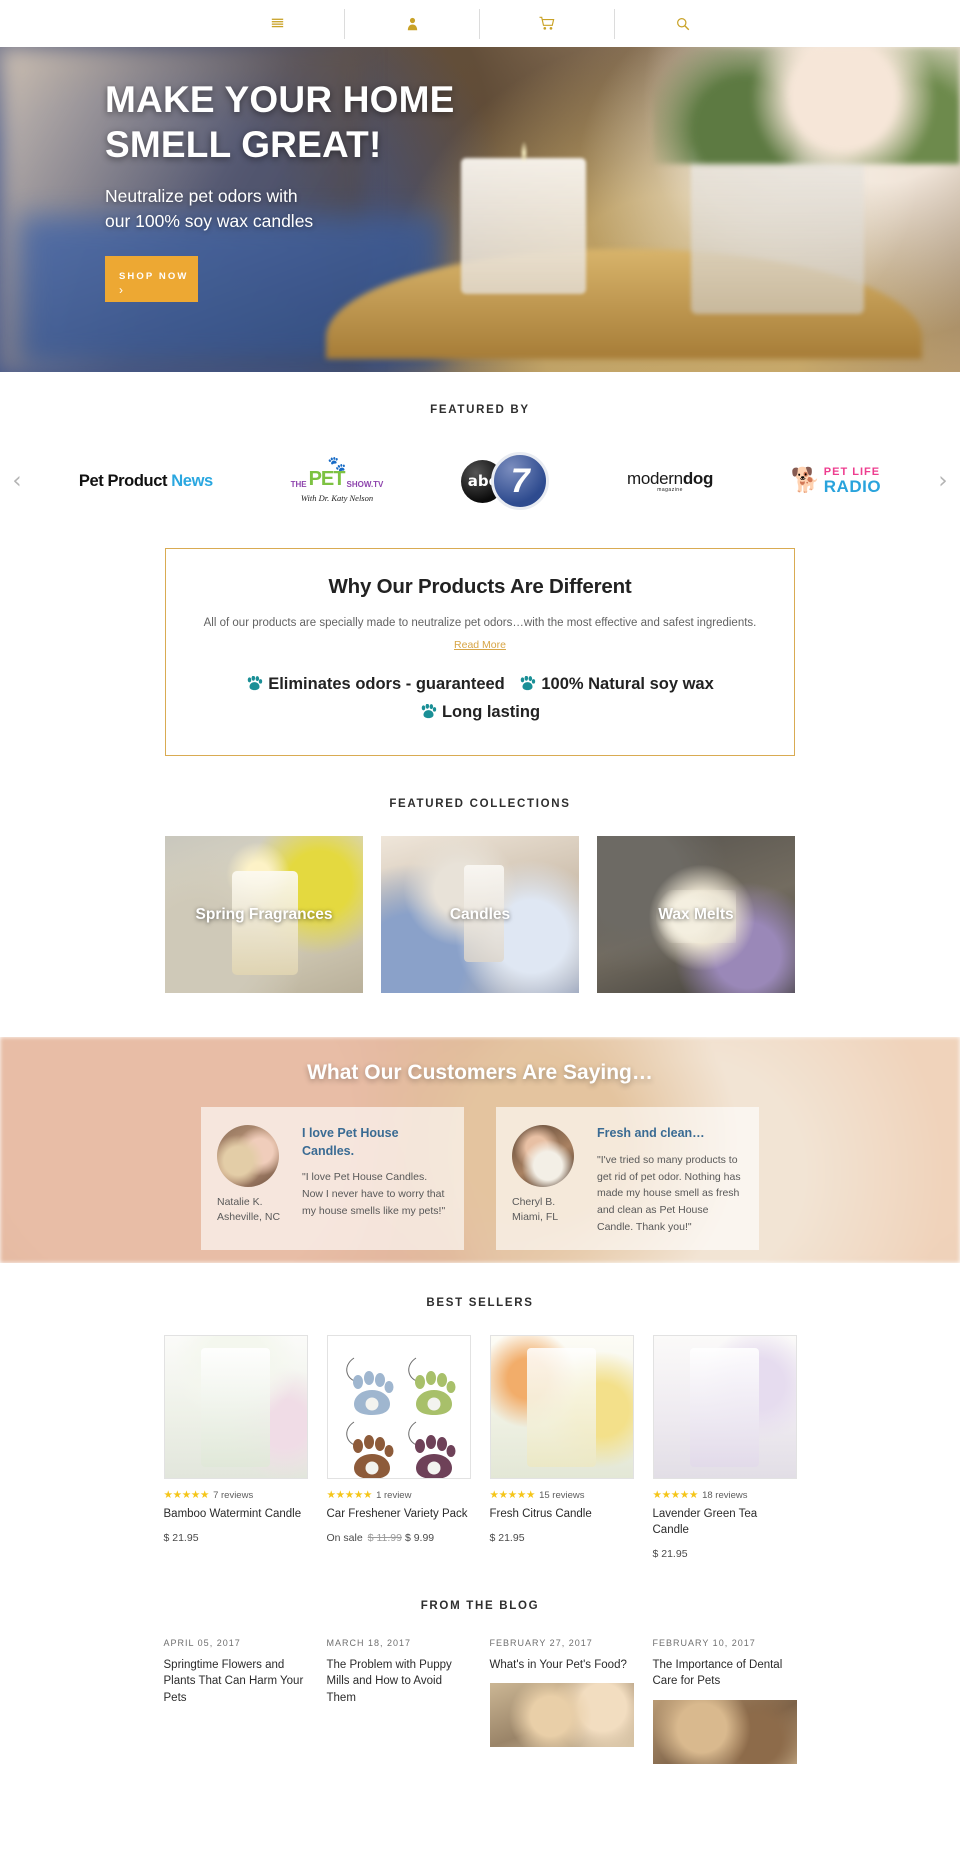 This screenshot has height=1875, width=960. I want to click on search-icon, so click(683, 24).